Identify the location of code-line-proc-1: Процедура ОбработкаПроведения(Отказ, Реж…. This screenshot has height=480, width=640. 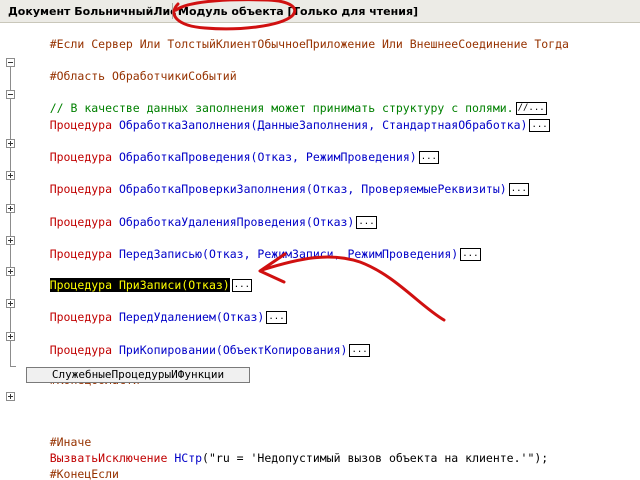
(244, 157).